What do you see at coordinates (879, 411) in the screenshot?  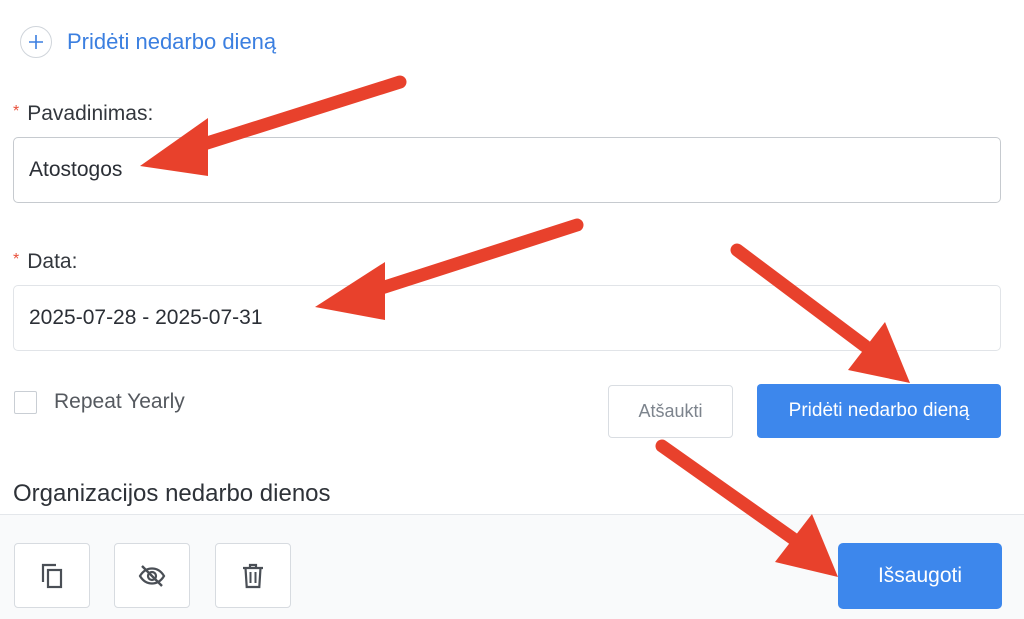 I see `add-holiday-button: Pridėti nedarbo dieną` at bounding box center [879, 411].